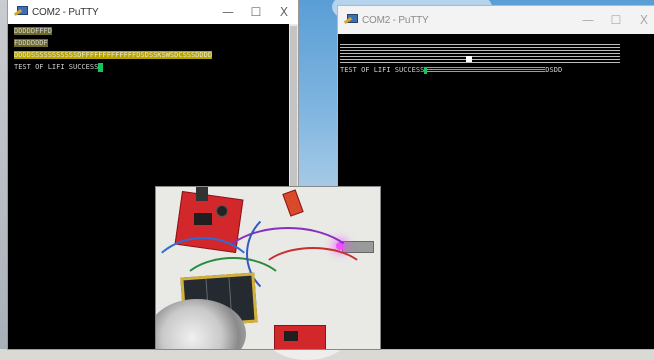 This screenshot has width=654, height=360. Describe the element at coordinates (313, 279) in the screenshot. I see `wire` at that location.